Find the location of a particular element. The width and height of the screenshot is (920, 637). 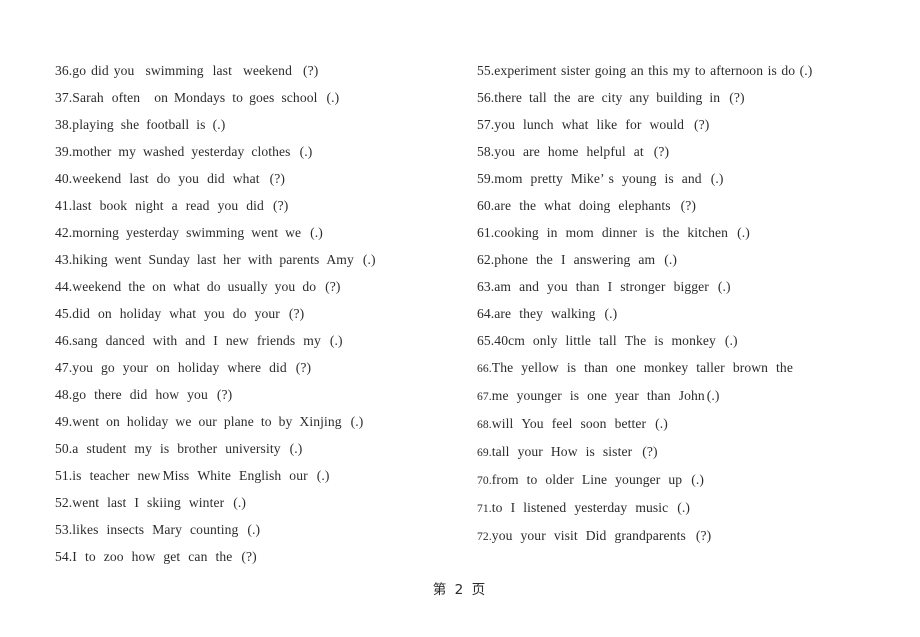

question-word: yellow is located at coordinates (540, 367).